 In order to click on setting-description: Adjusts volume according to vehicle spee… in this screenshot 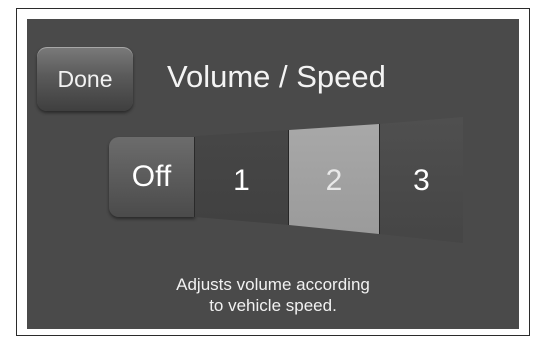, I will do `click(273, 295)`.